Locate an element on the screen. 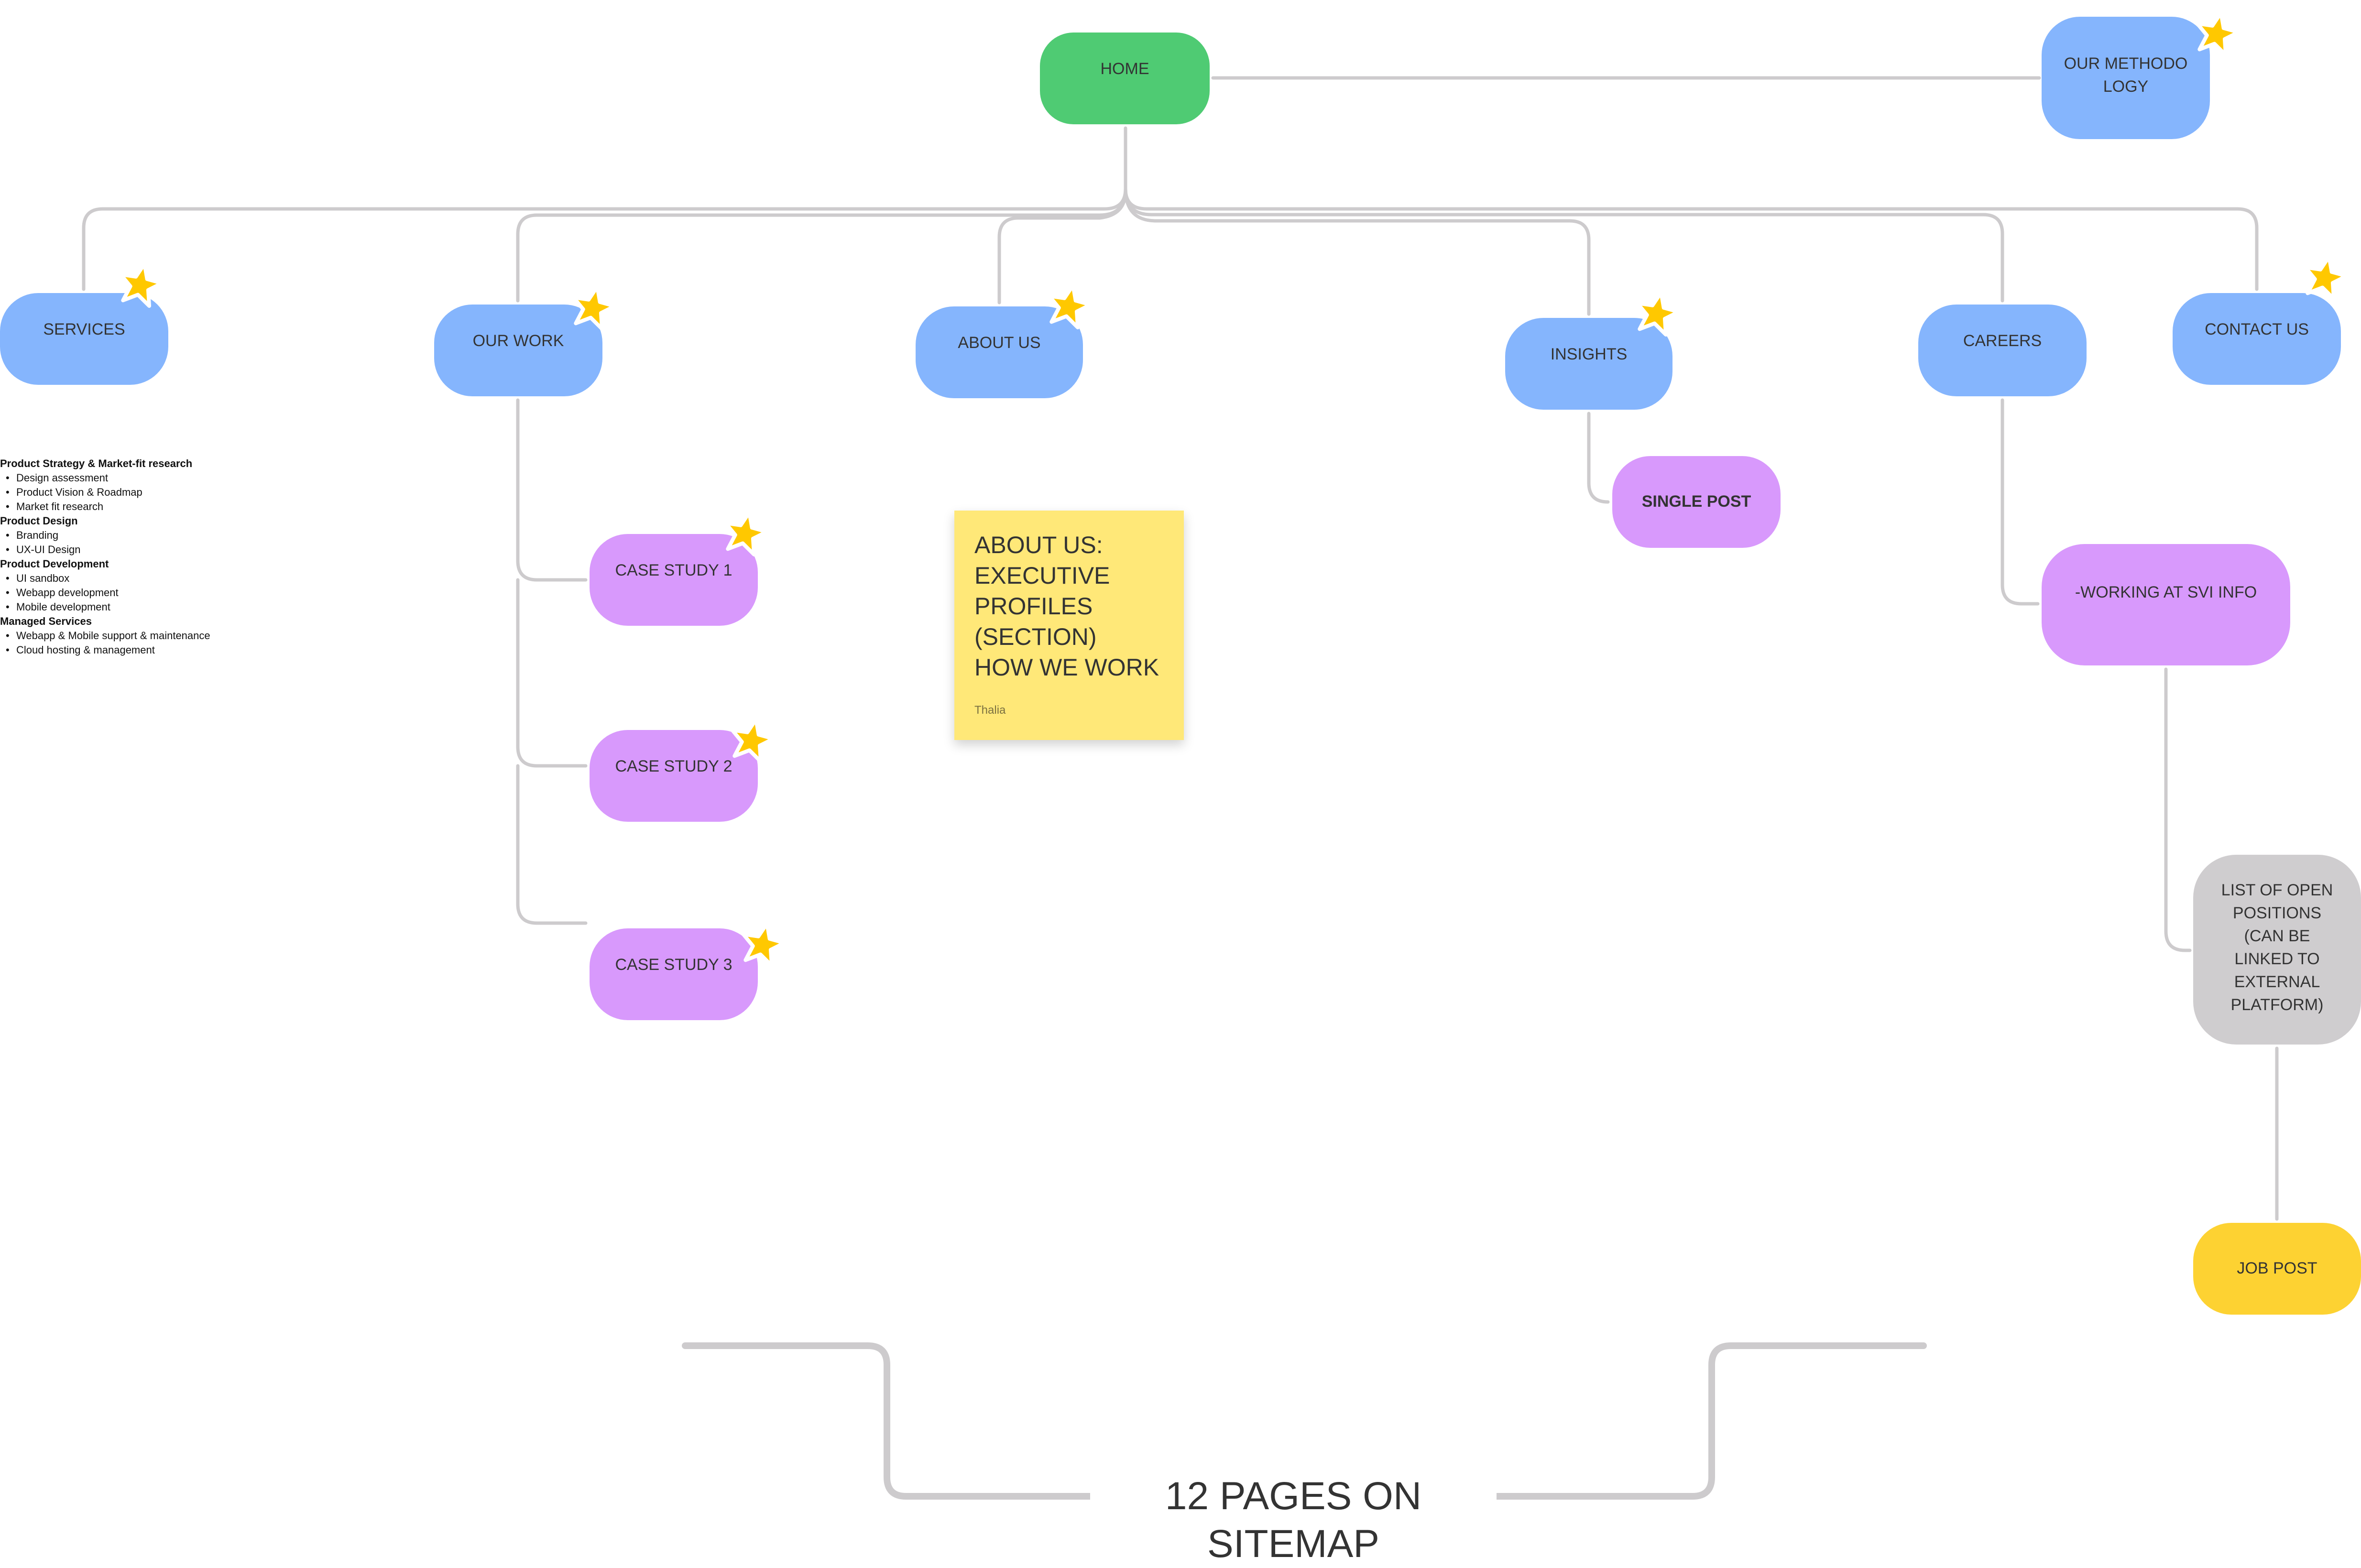  service-category: Product Development is located at coordinates (54, 564).